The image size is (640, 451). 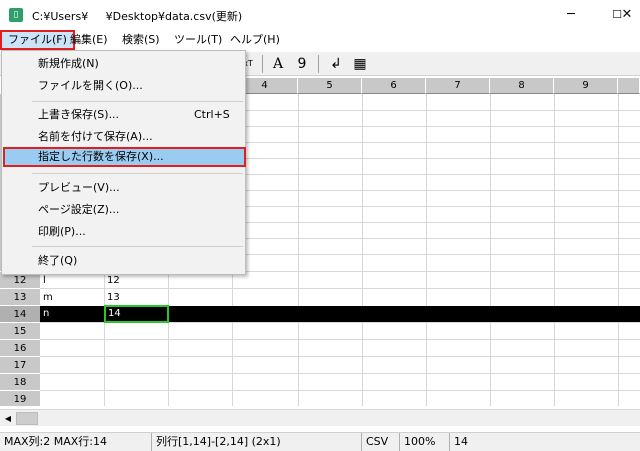 What do you see at coordinates (336, 64) in the screenshot?
I see `wrap-icon: ↲` at bounding box center [336, 64].